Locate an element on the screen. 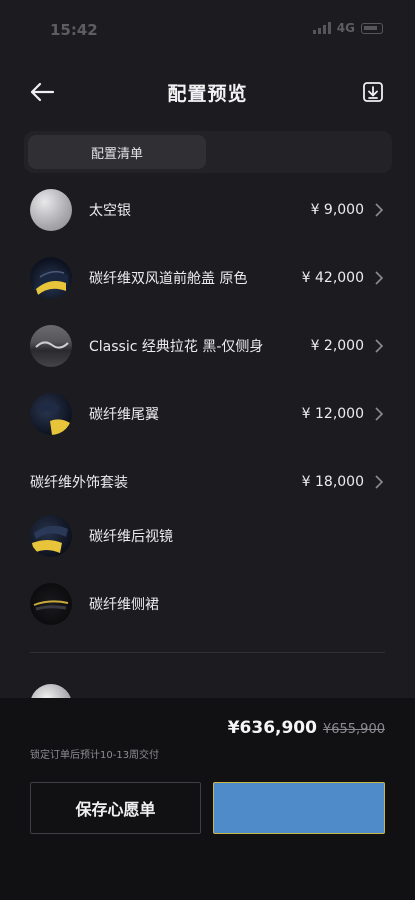 Image resolution: width=415 pixels, height=900 pixels. signal-icon is located at coordinates (321, 28).